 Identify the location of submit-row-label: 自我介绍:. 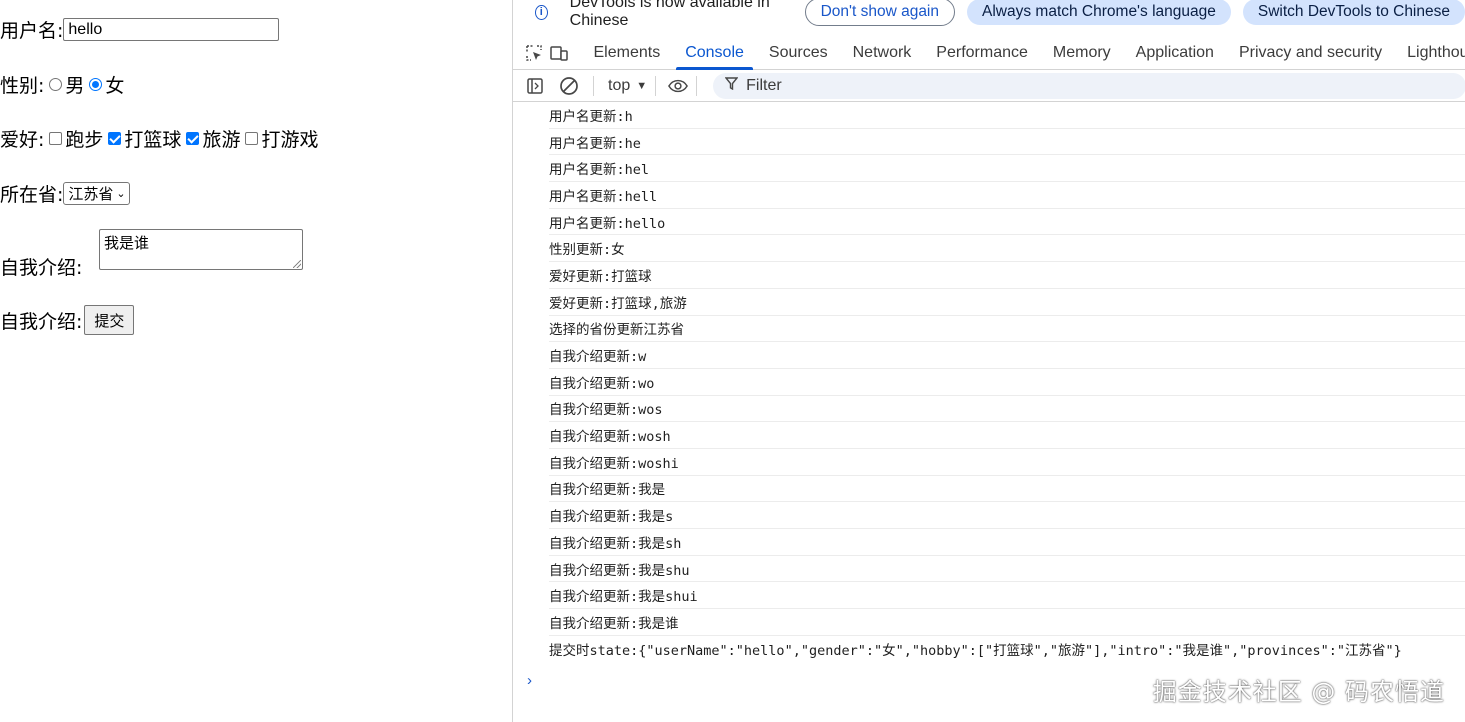
(41, 321).